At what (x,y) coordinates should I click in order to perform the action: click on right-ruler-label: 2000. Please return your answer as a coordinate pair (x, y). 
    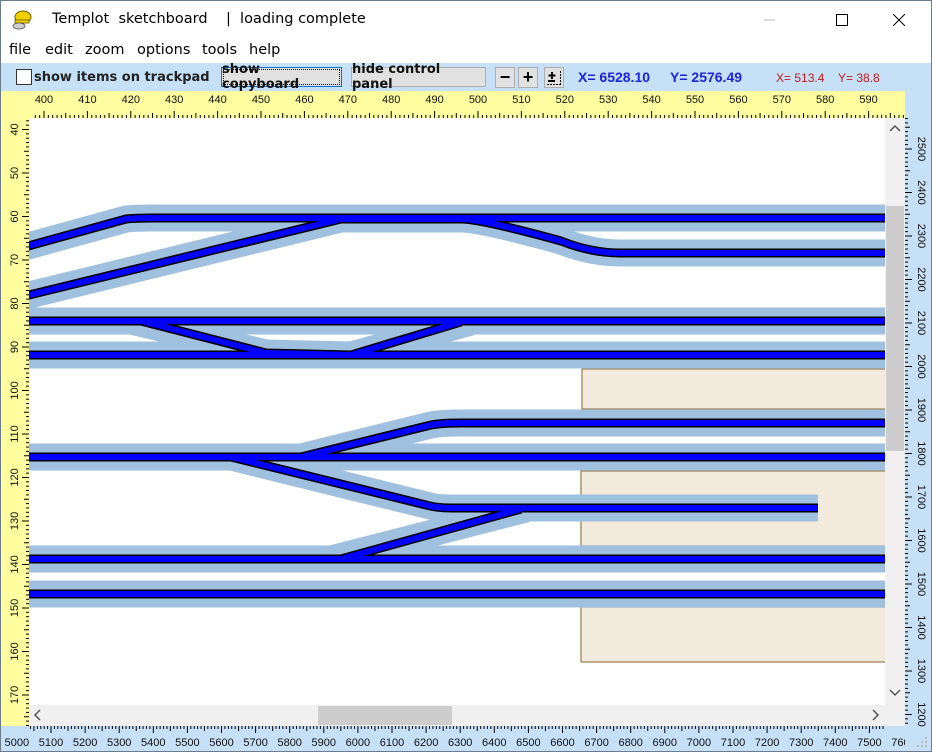
    Looking at the image, I should click on (921, 366).